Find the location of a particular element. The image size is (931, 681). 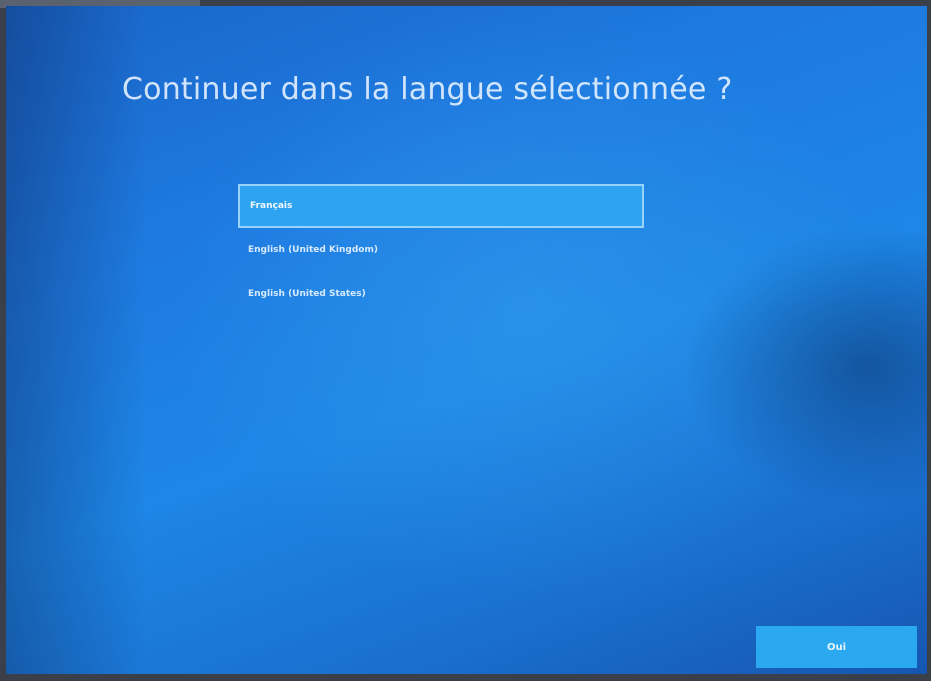

language-option-label: English (United States) is located at coordinates (307, 294).